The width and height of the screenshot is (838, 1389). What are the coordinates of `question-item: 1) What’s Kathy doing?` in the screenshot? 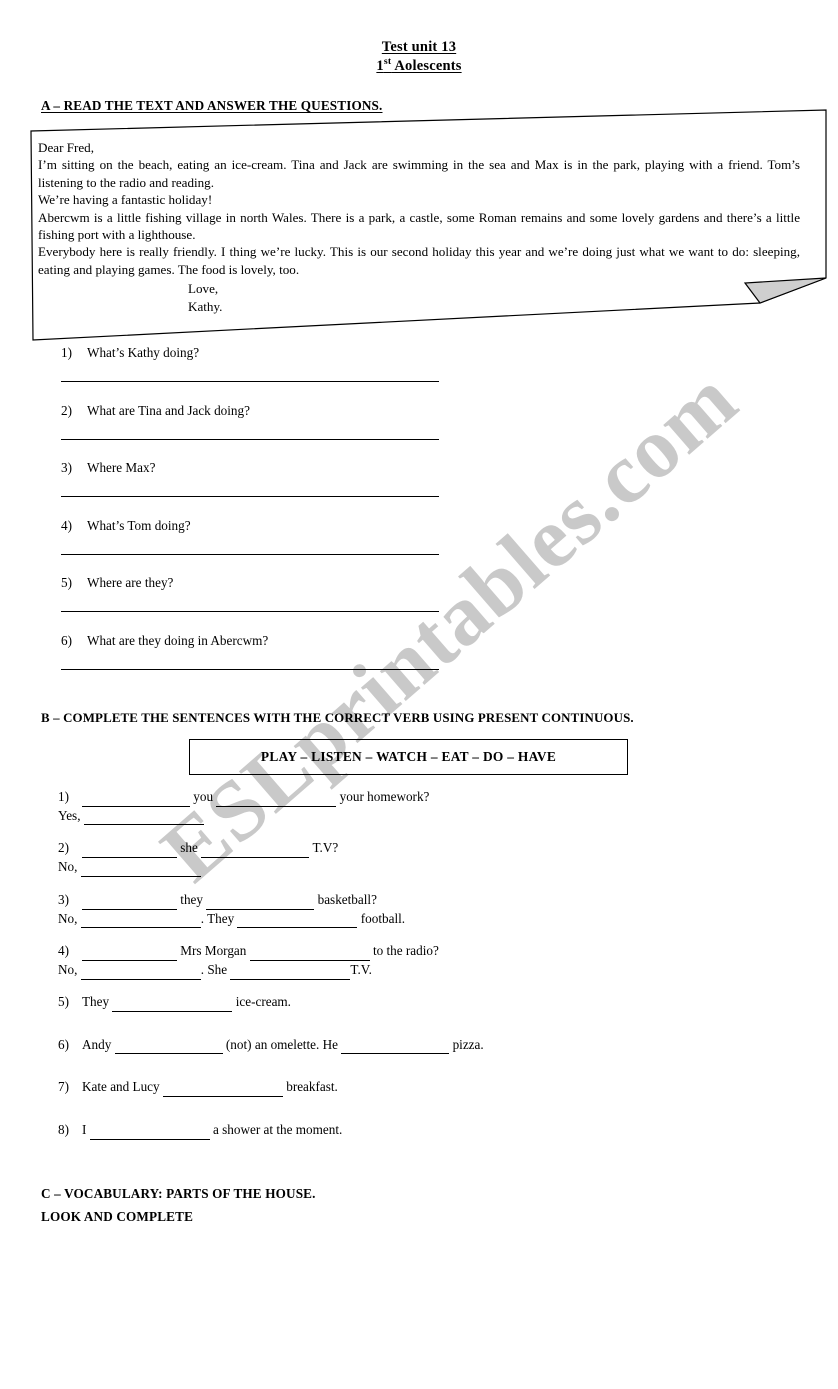 It's located at (261, 374).